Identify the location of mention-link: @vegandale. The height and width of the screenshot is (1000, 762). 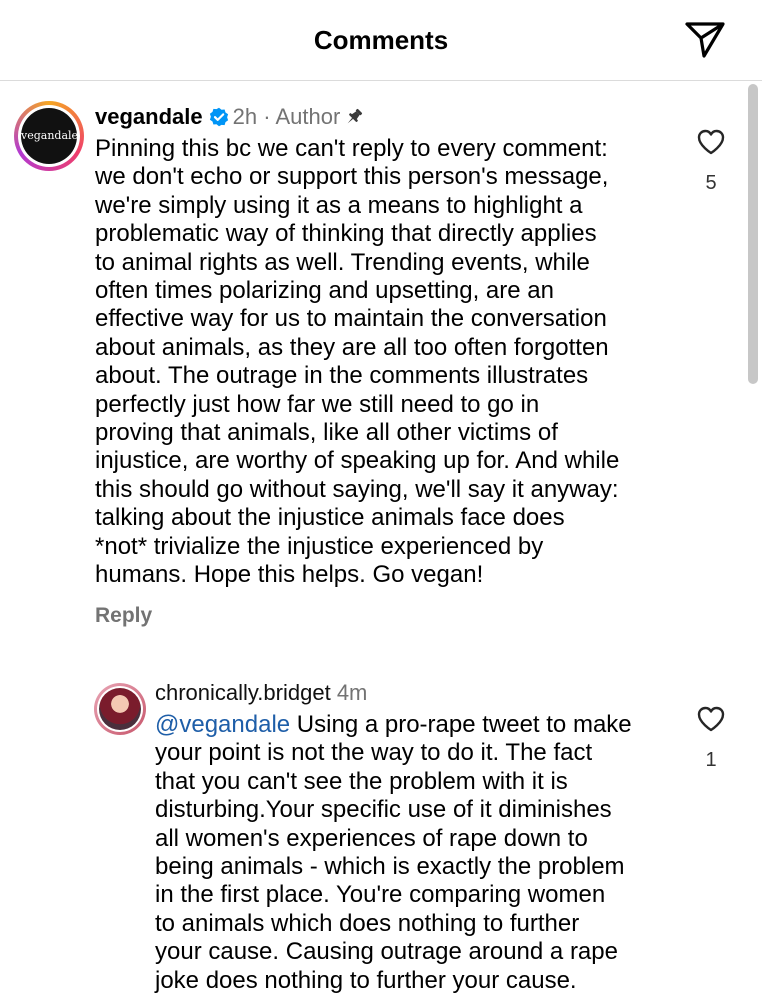
(222, 724).